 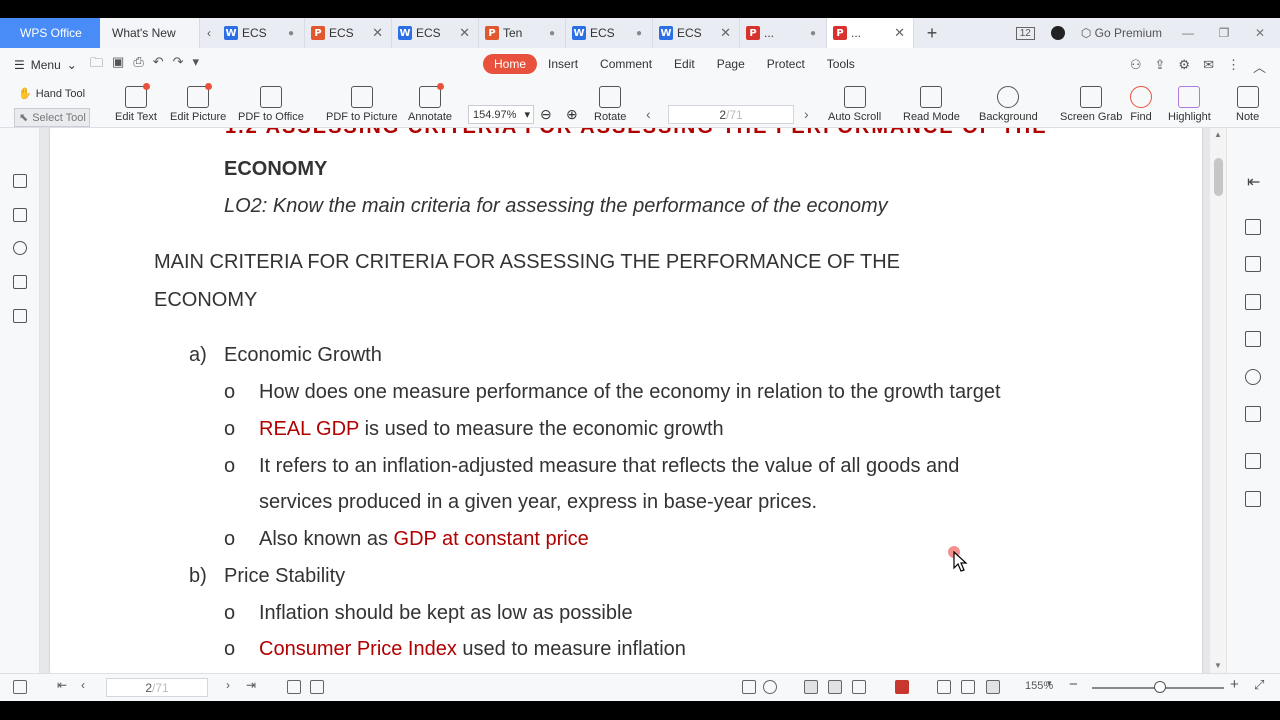 What do you see at coordinates (20, 316) in the screenshot?
I see `form-fields-icon` at bounding box center [20, 316].